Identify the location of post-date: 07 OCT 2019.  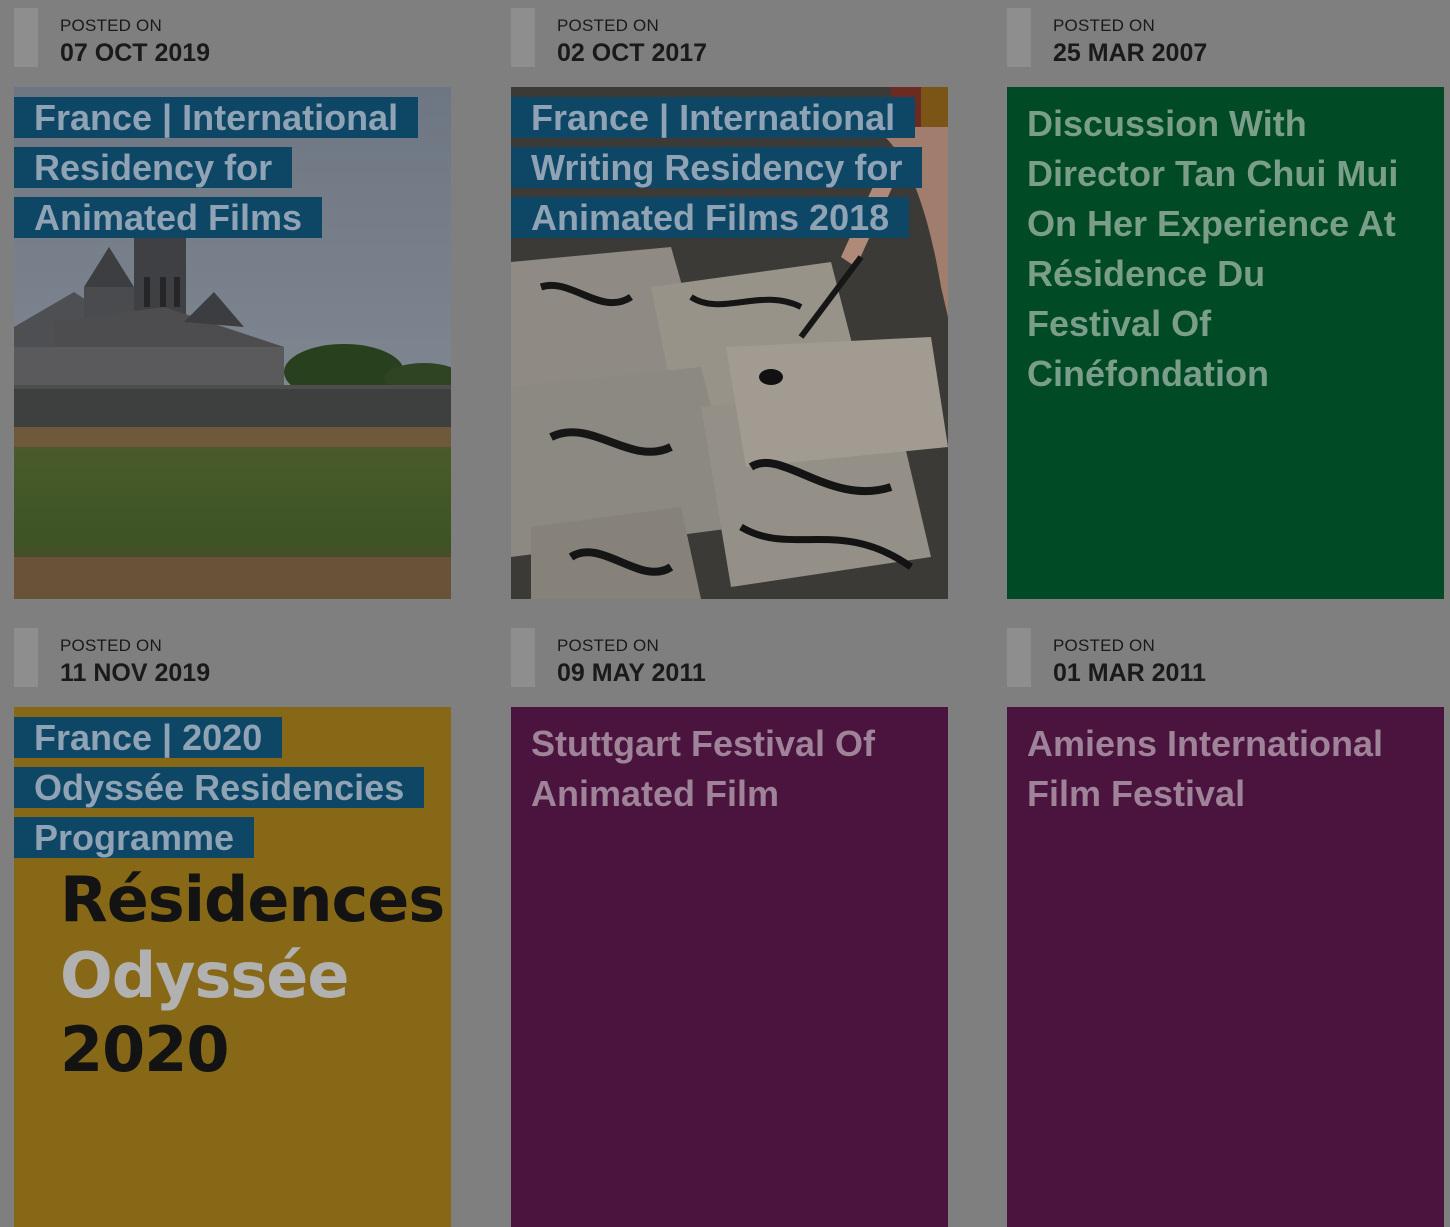
(135, 53).